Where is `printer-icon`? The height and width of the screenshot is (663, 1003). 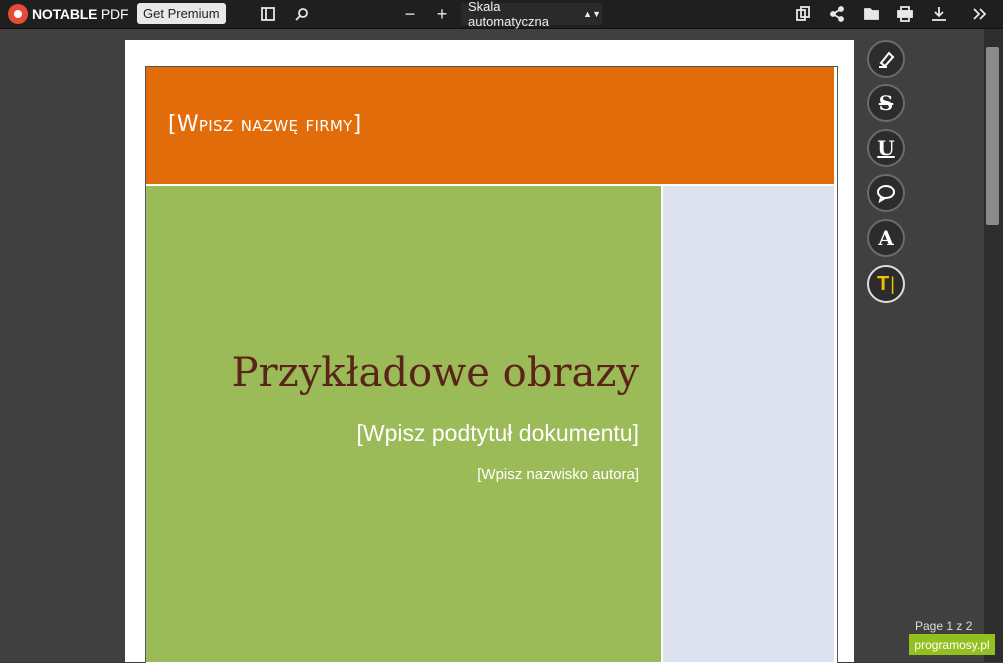
printer-icon is located at coordinates (905, 14).